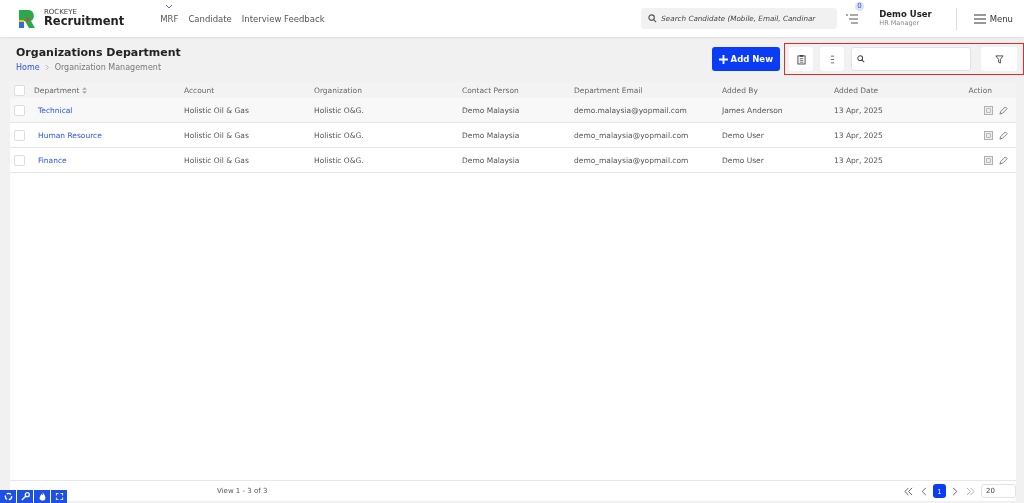 The height and width of the screenshot is (503, 1024). I want to click on breadcrumb-link: Organization Management, so click(107, 67).